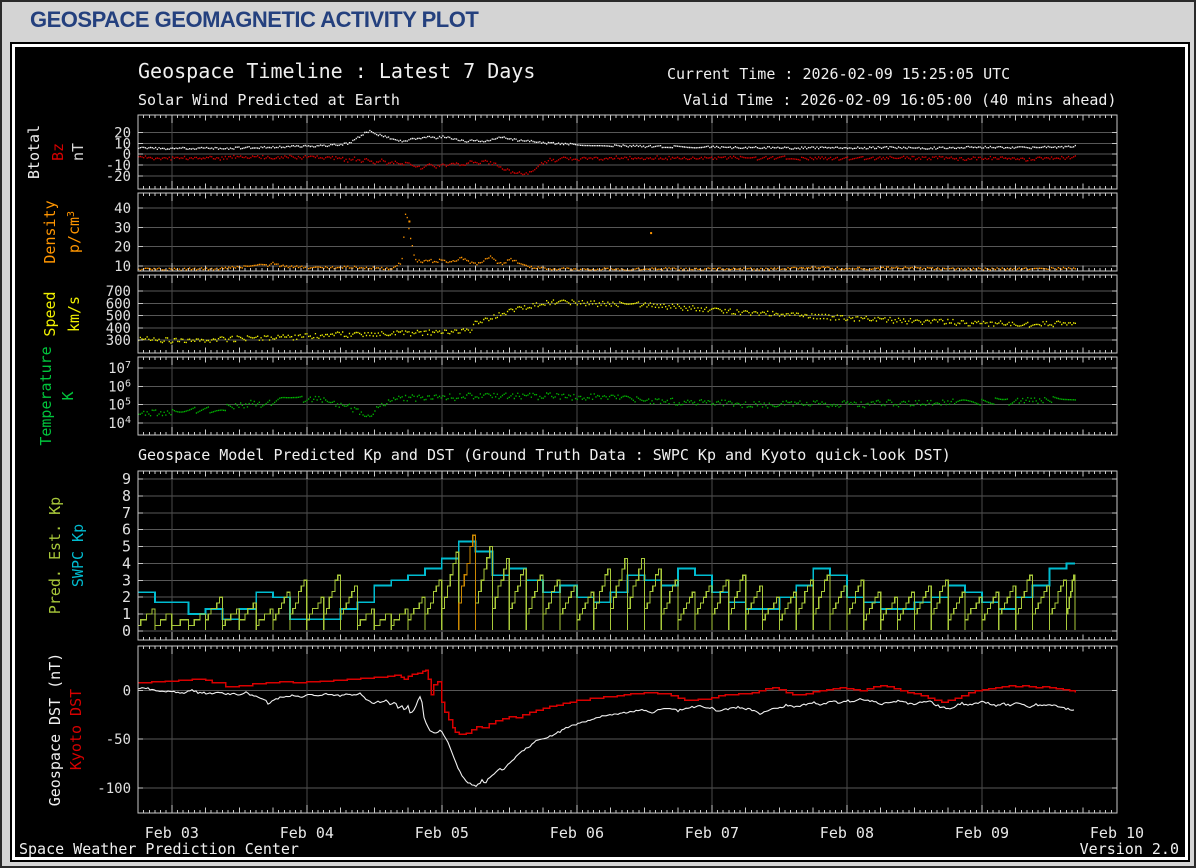 The image size is (1196, 868). Describe the element at coordinates (126, 513) in the screenshot. I see `svg-text: 7` at that location.